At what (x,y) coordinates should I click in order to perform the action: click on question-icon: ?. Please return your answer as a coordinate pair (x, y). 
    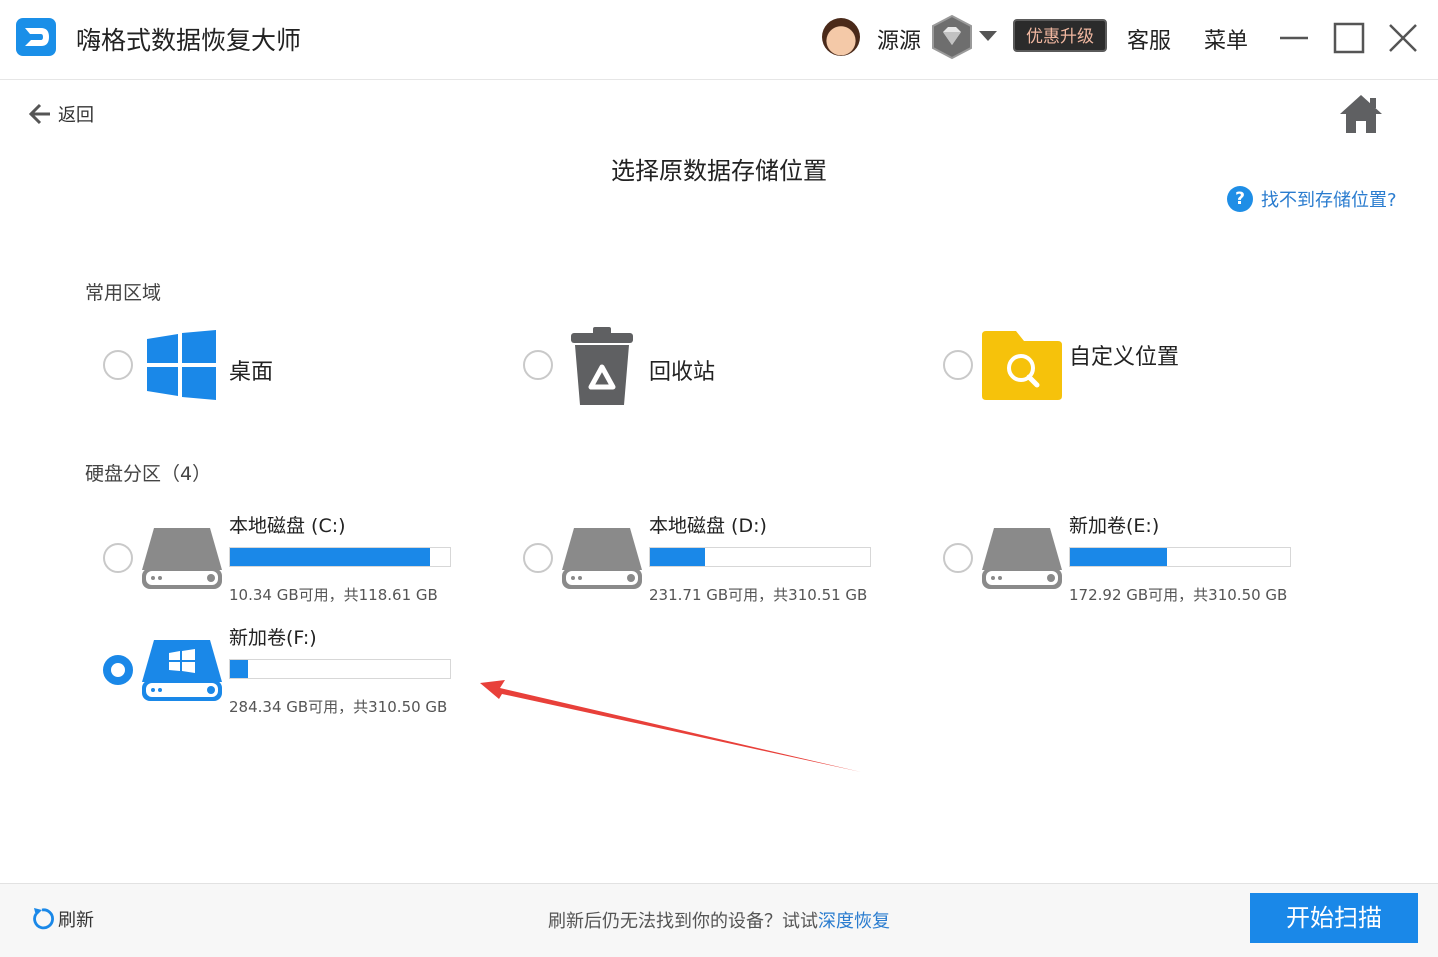
    Looking at the image, I should click on (1240, 199).